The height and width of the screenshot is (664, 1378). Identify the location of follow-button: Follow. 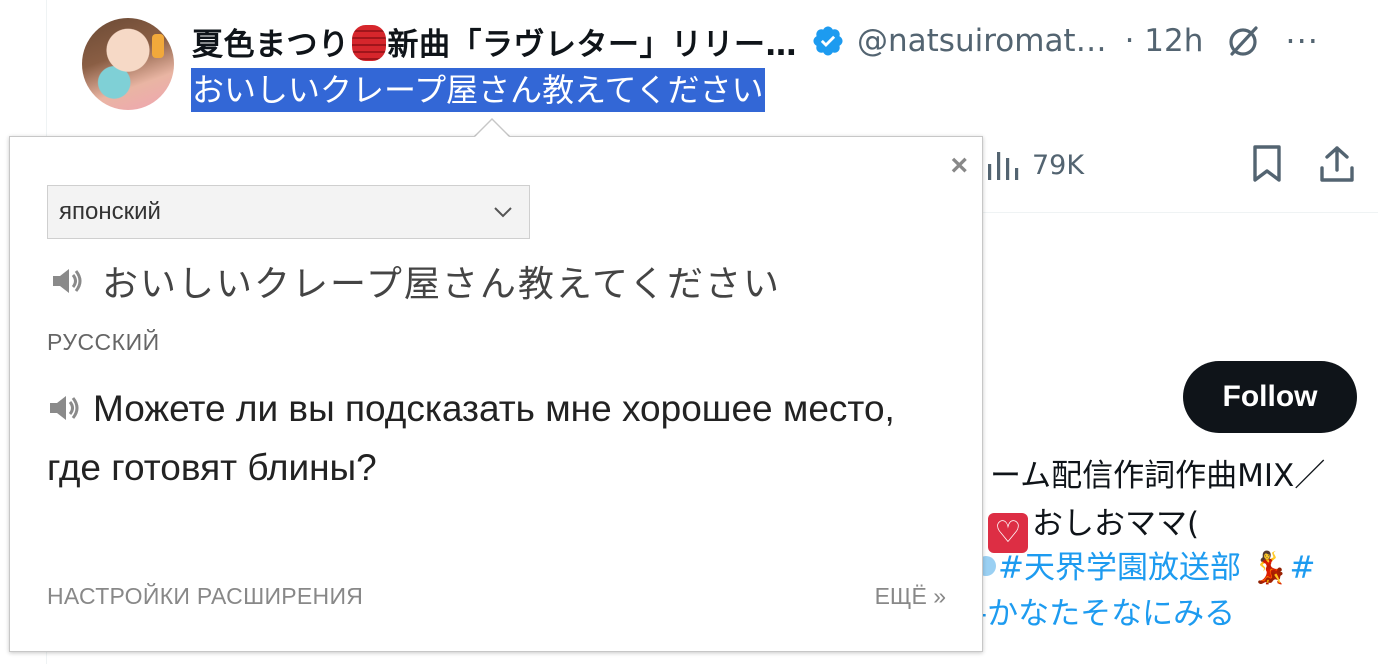
(1270, 397).